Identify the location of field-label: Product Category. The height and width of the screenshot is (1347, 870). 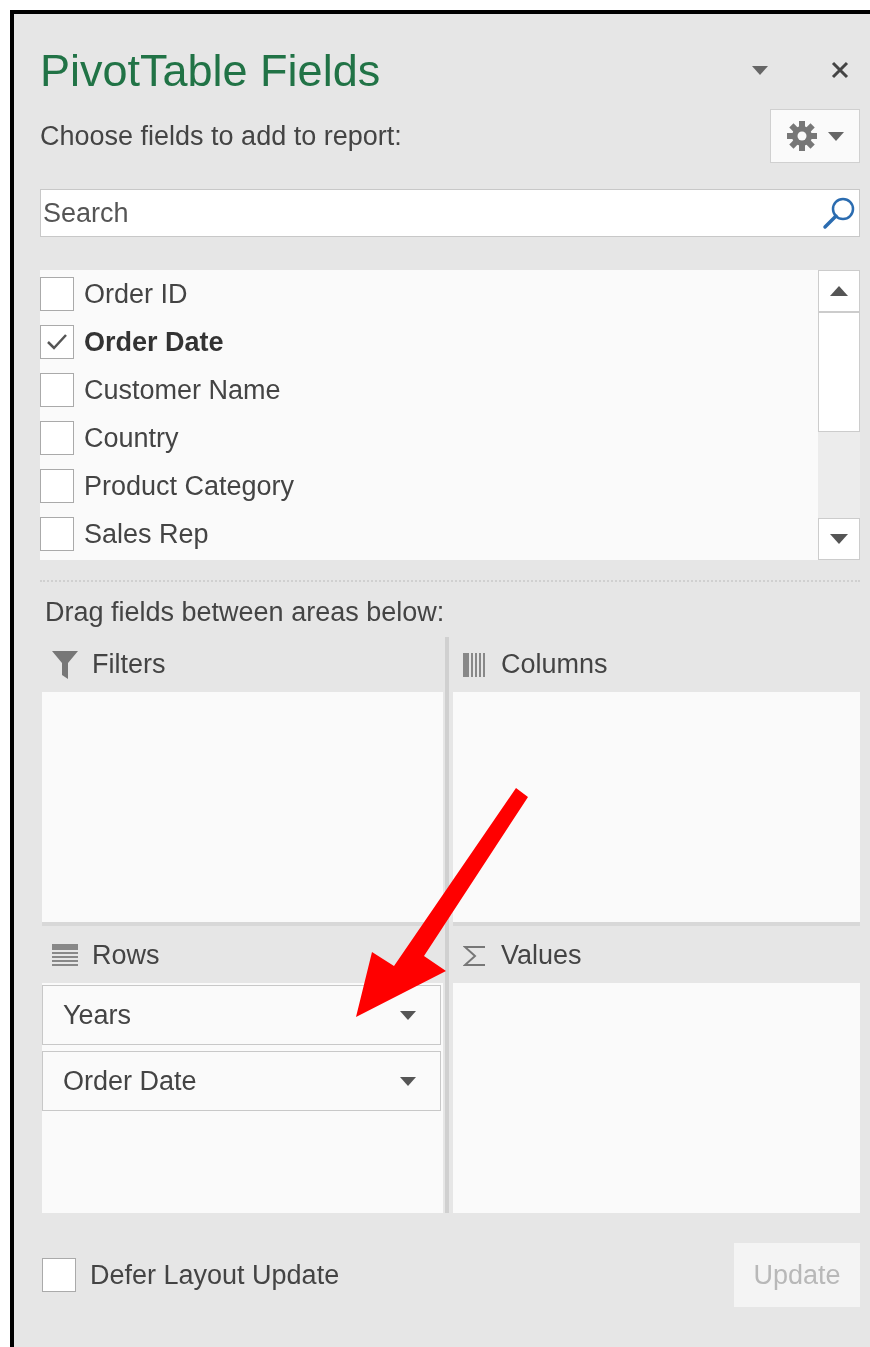
(189, 486).